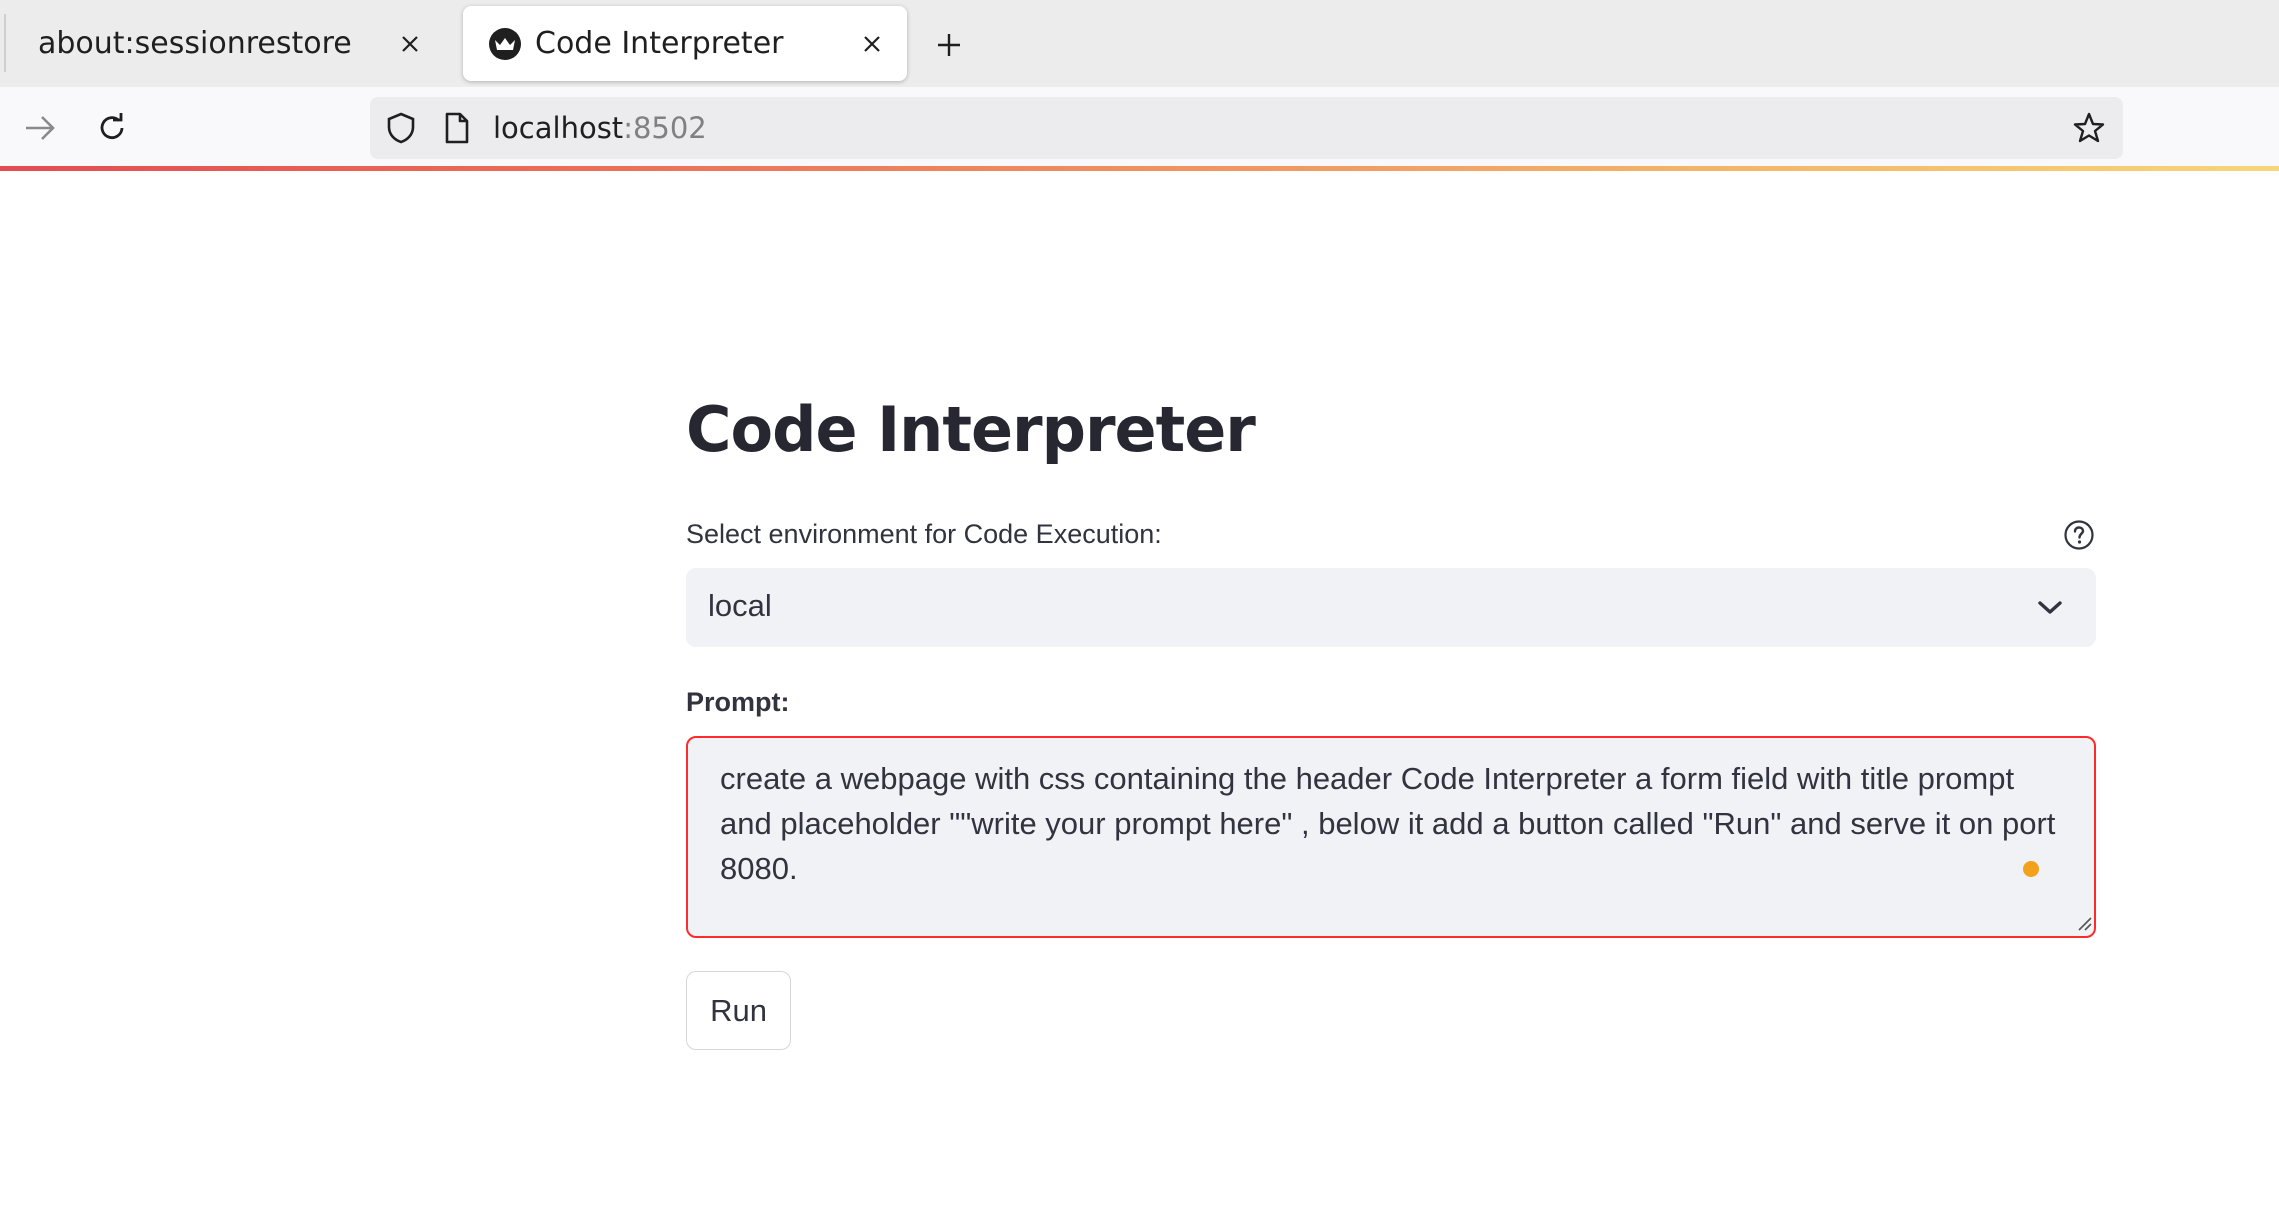 The width and height of the screenshot is (2279, 1215). Describe the element at coordinates (949, 45) in the screenshot. I see `plus-icon` at that location.